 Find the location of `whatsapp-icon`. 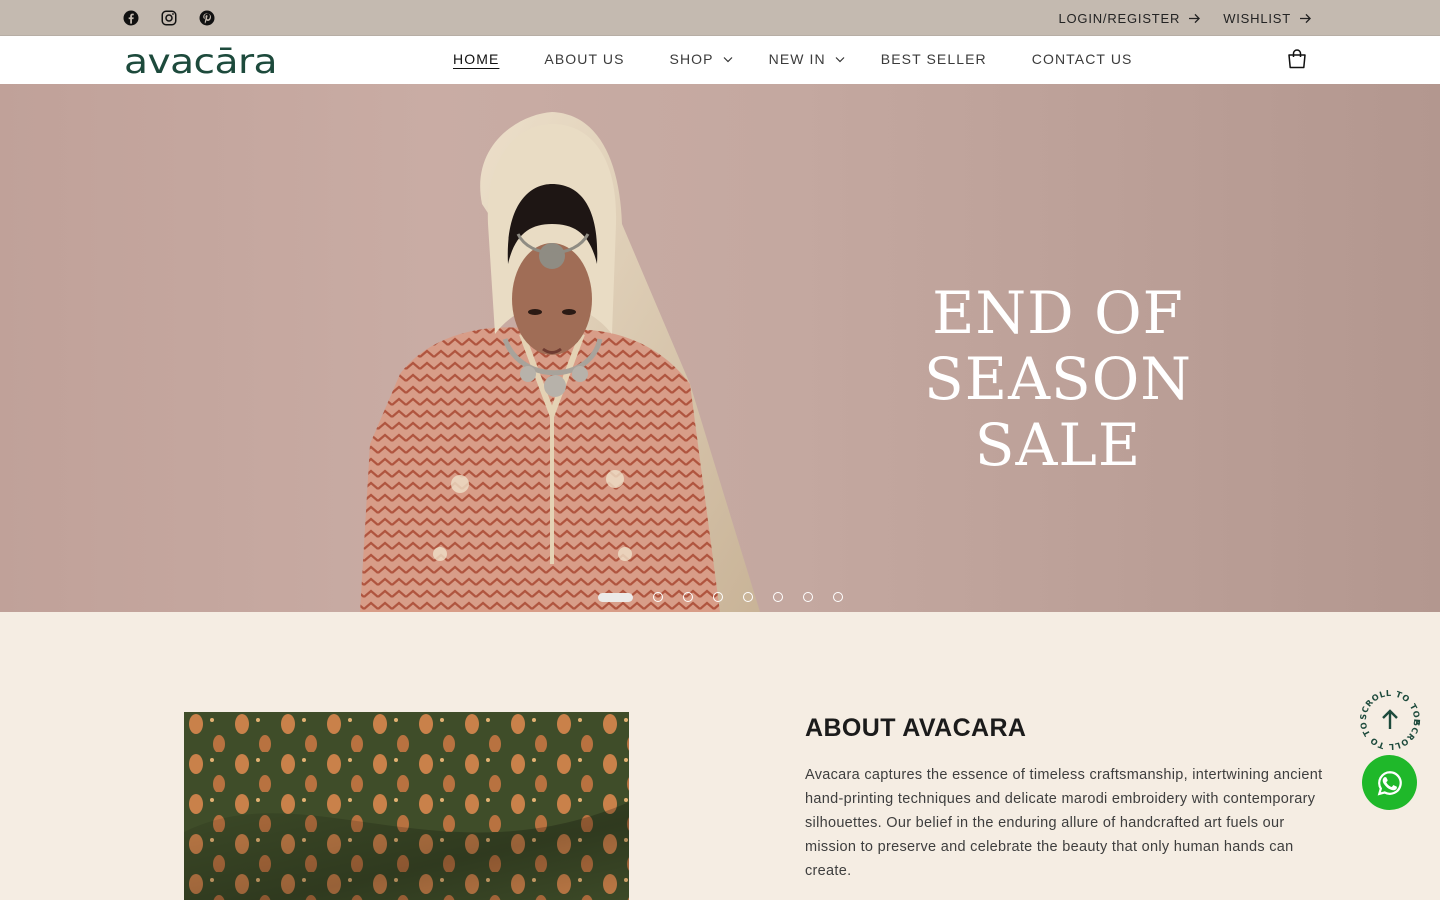

whatsapp-icon is located at coordinates (1389, 782).